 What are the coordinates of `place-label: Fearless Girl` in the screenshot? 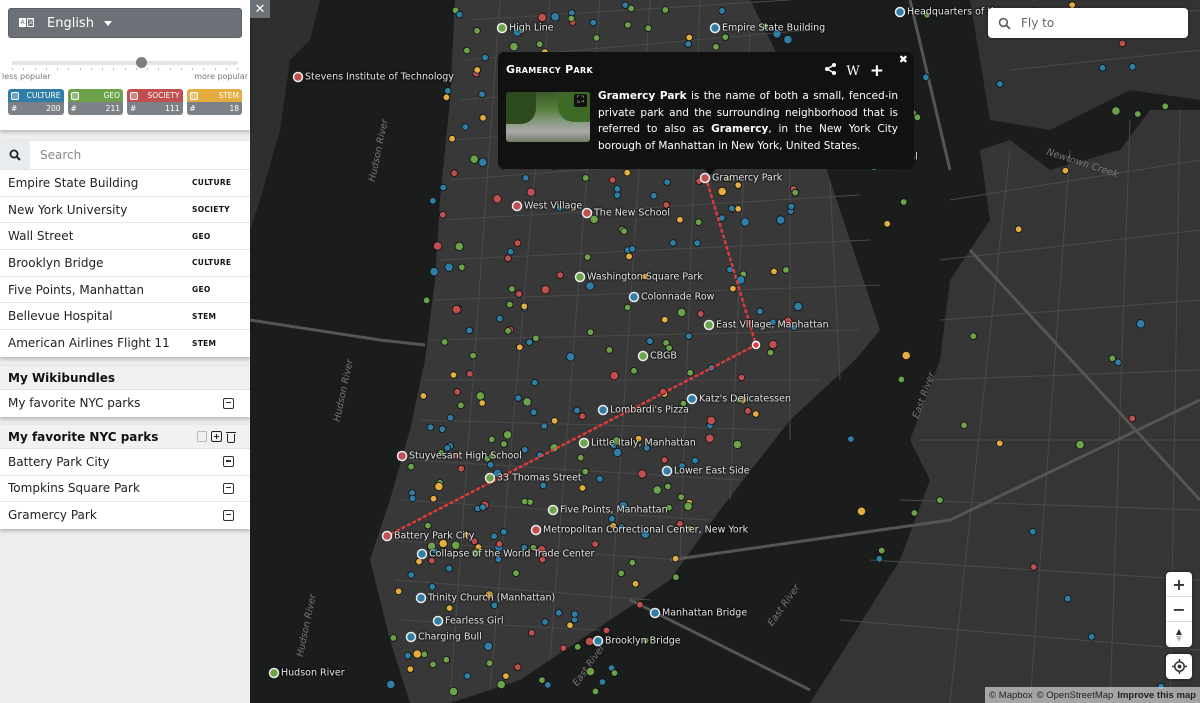 It's located at (474, 621).